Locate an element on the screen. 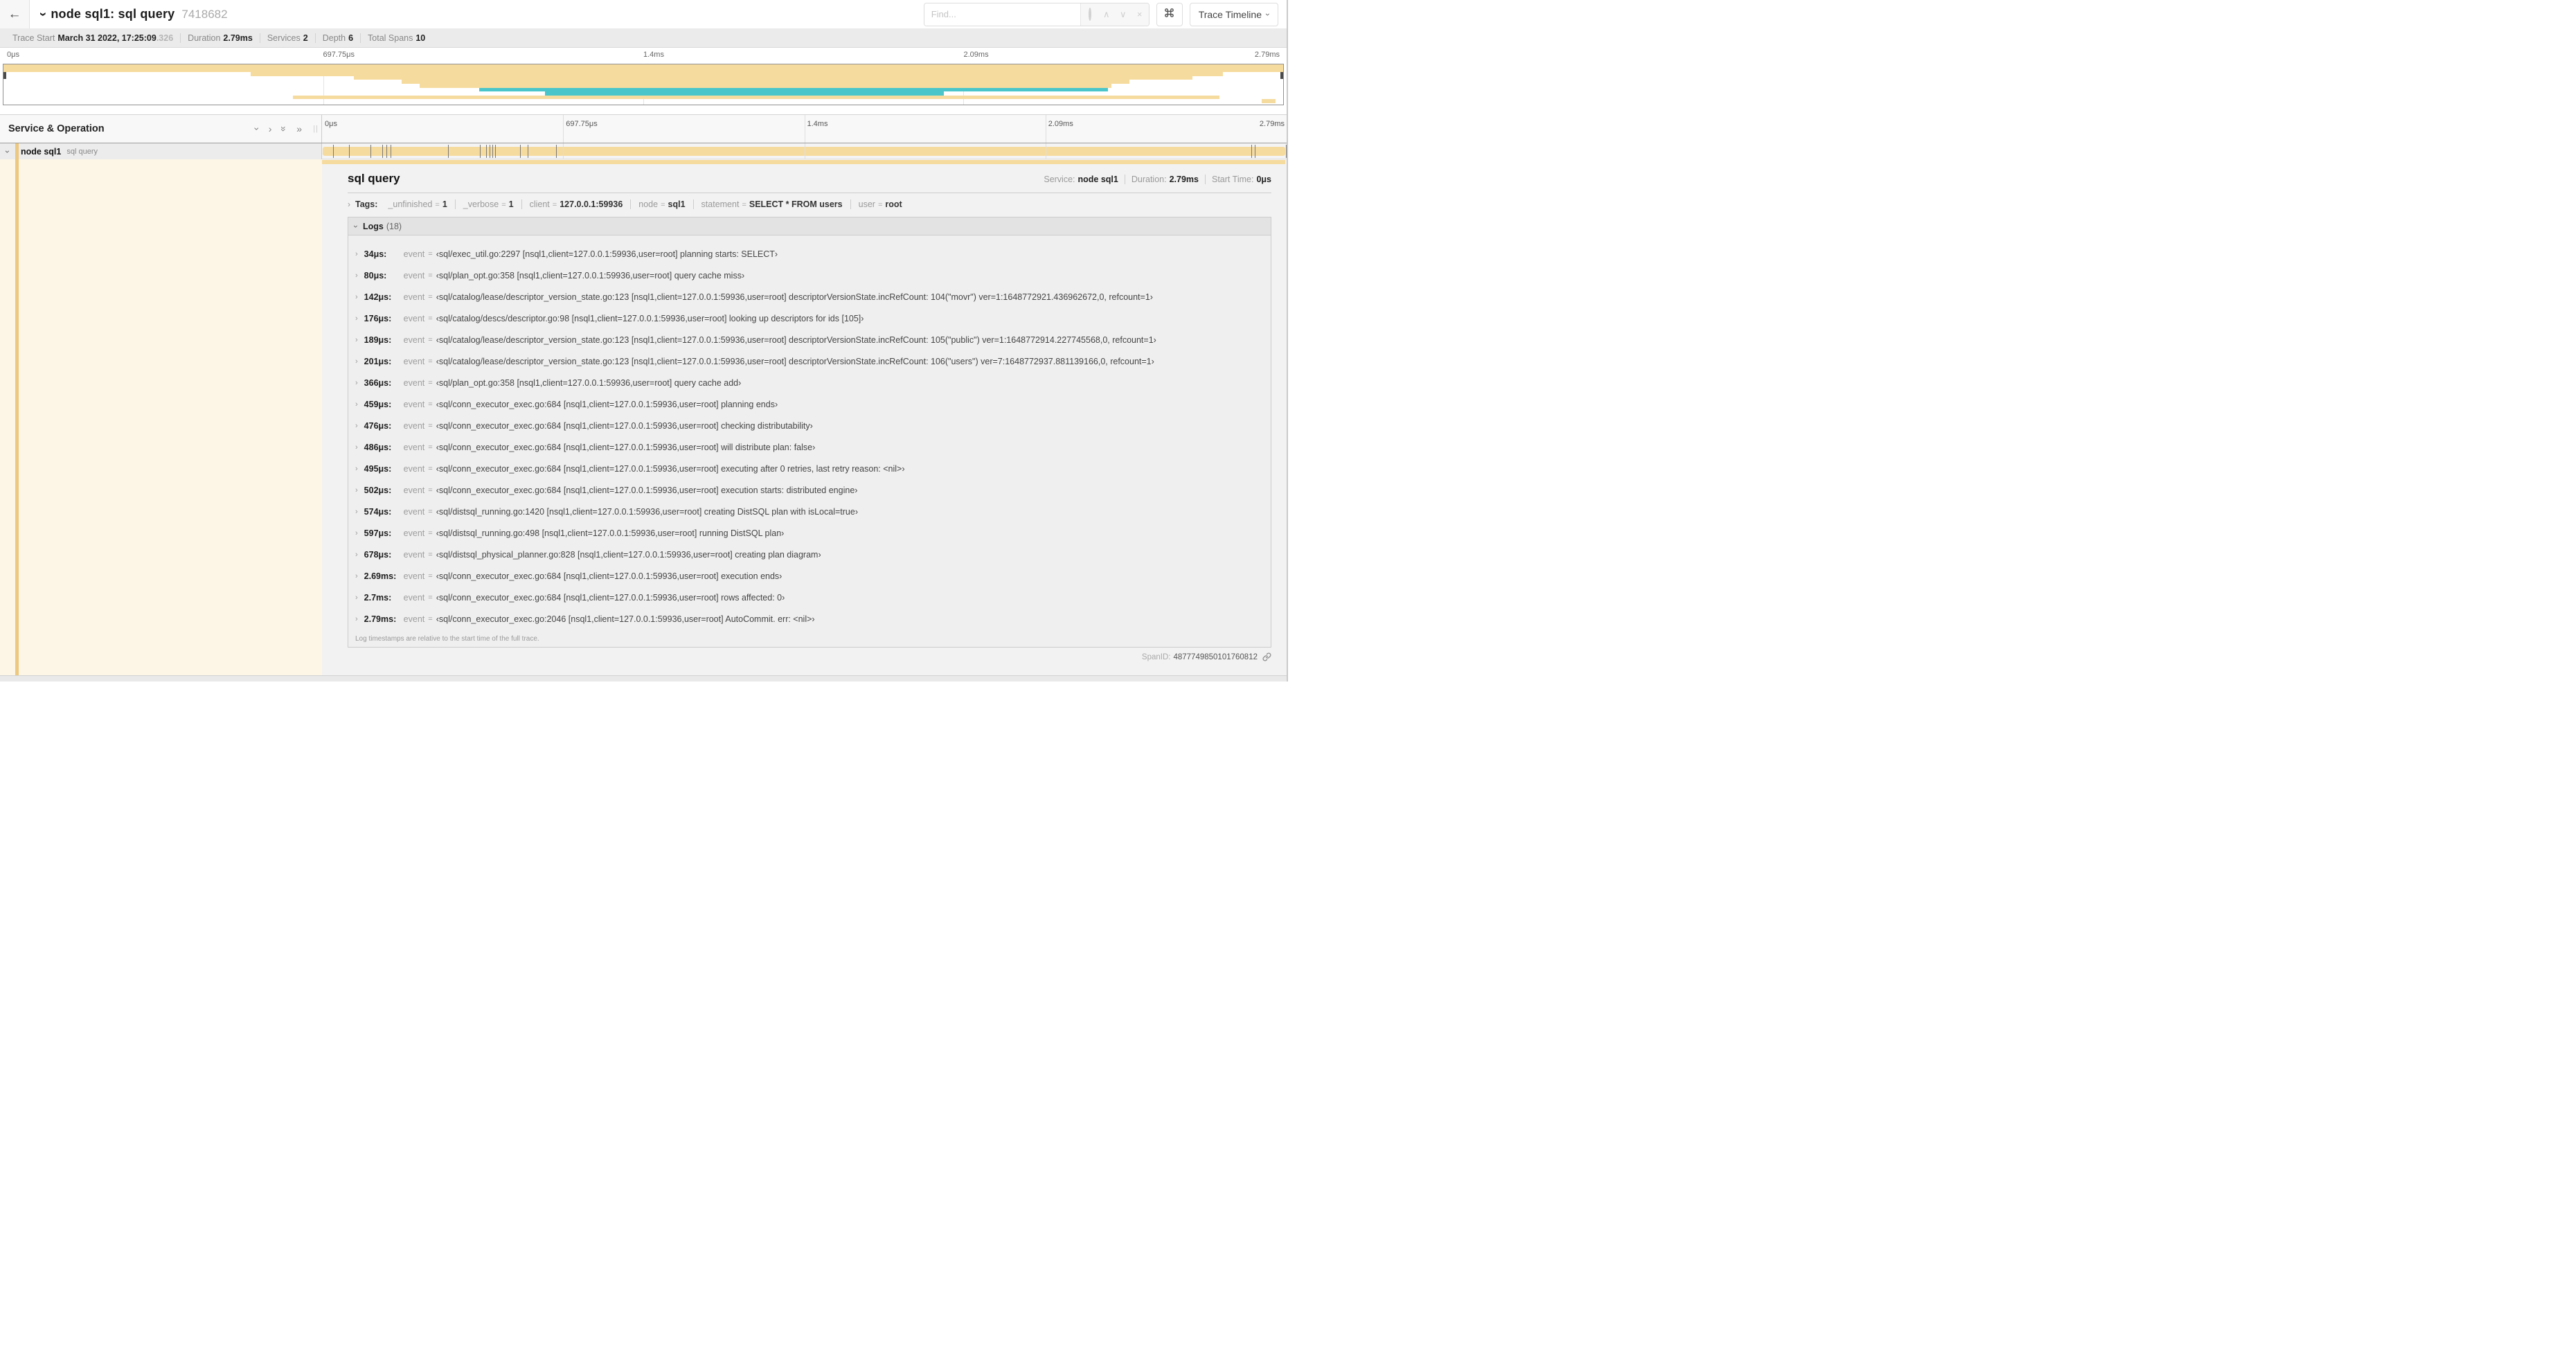  span-collapse-chevron-icon: › is located at coordinates (8, 152).